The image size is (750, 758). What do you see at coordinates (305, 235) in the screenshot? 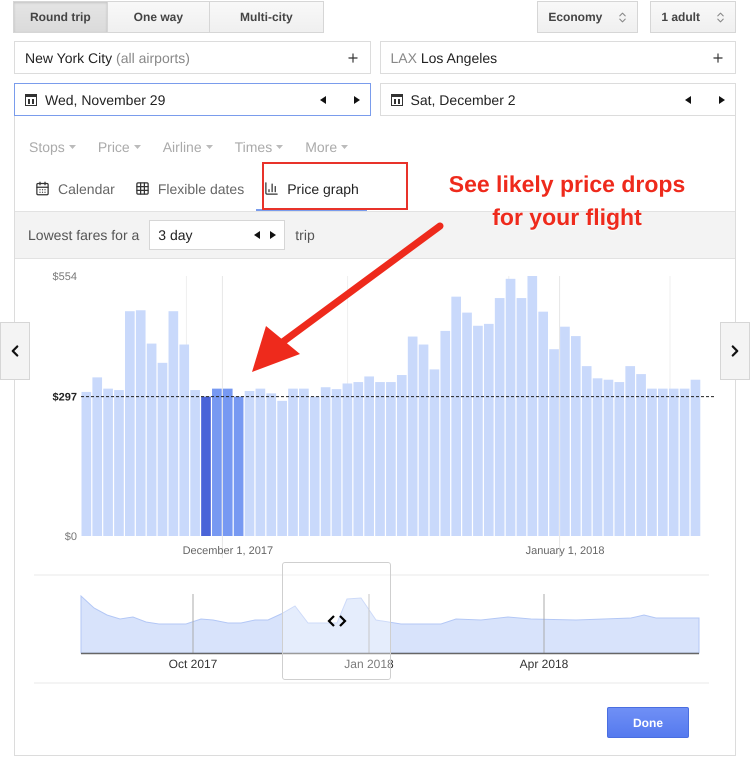
I see `fare-span-suffix: trip` at bounding box center [305, 235].